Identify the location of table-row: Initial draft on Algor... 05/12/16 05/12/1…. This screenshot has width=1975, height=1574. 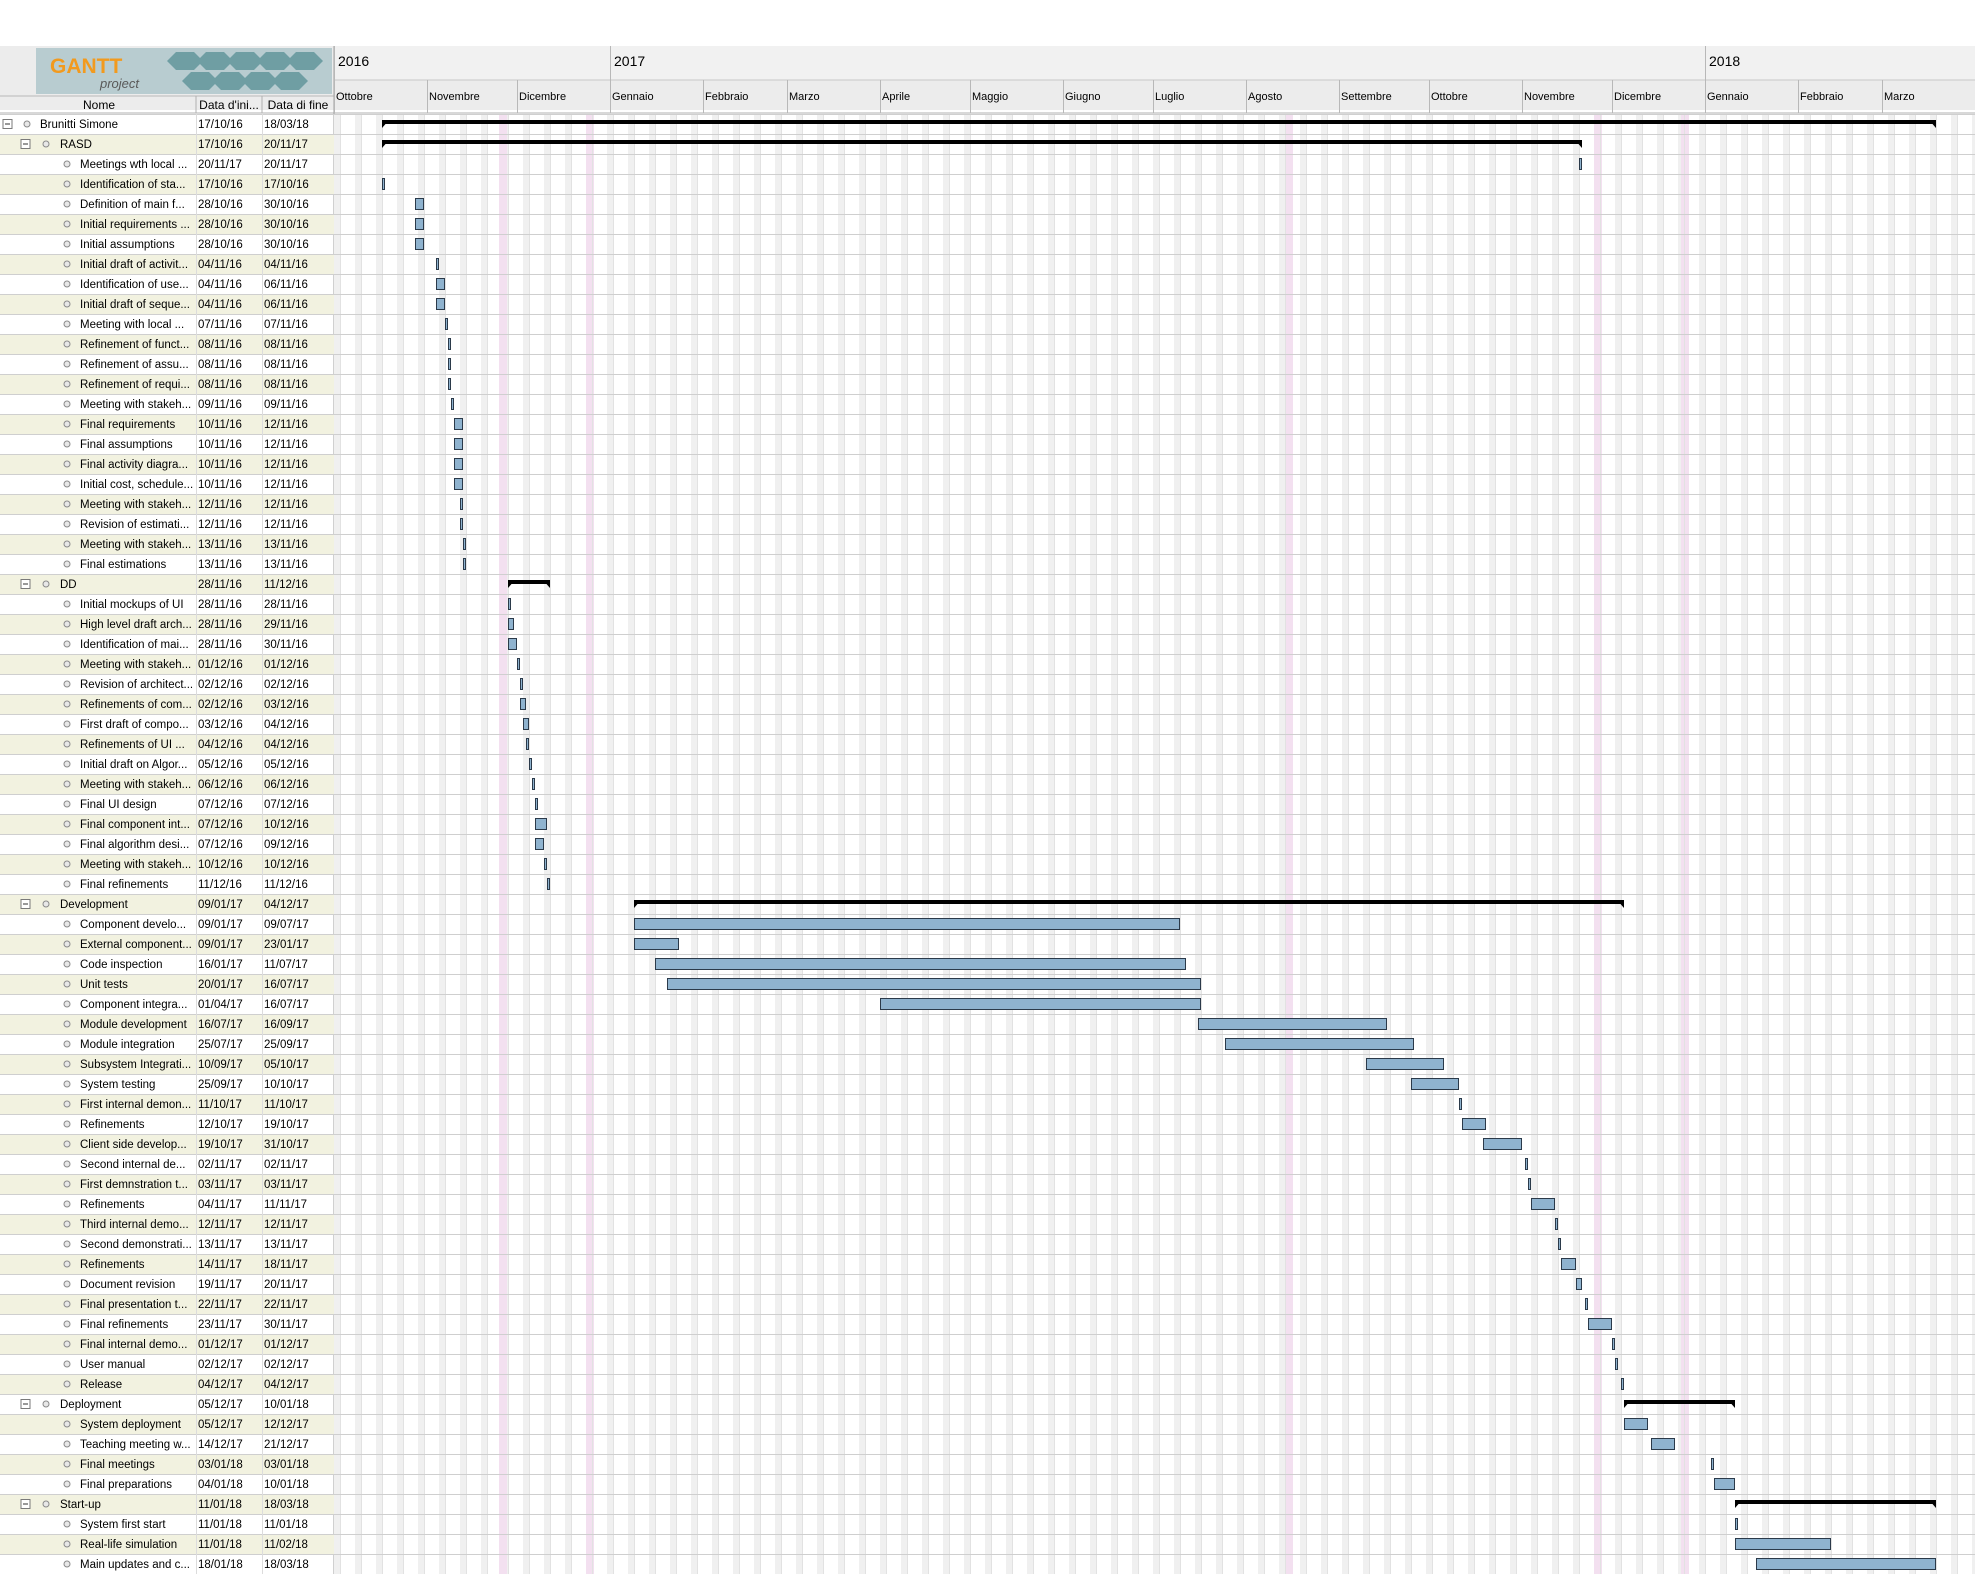
(186, 765).